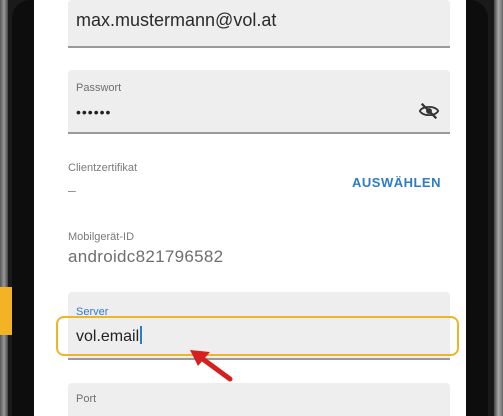 This screenshot has width=503, height=416. I want to click on certificate-label: Clientzertifikat, so click(103, 168).